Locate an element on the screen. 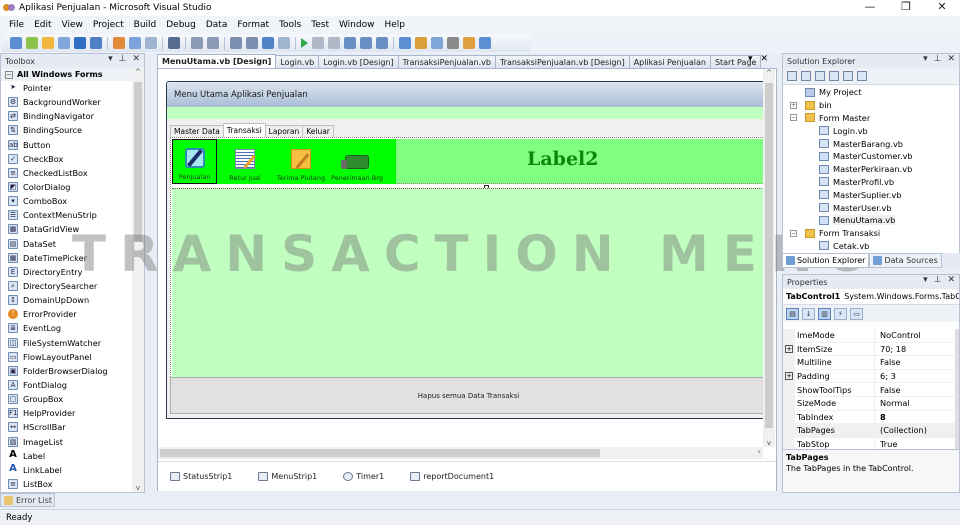 This screenshot has height=525, width=960. toolbox-item: ≣ EventLog is located at coordinates (67, 328).